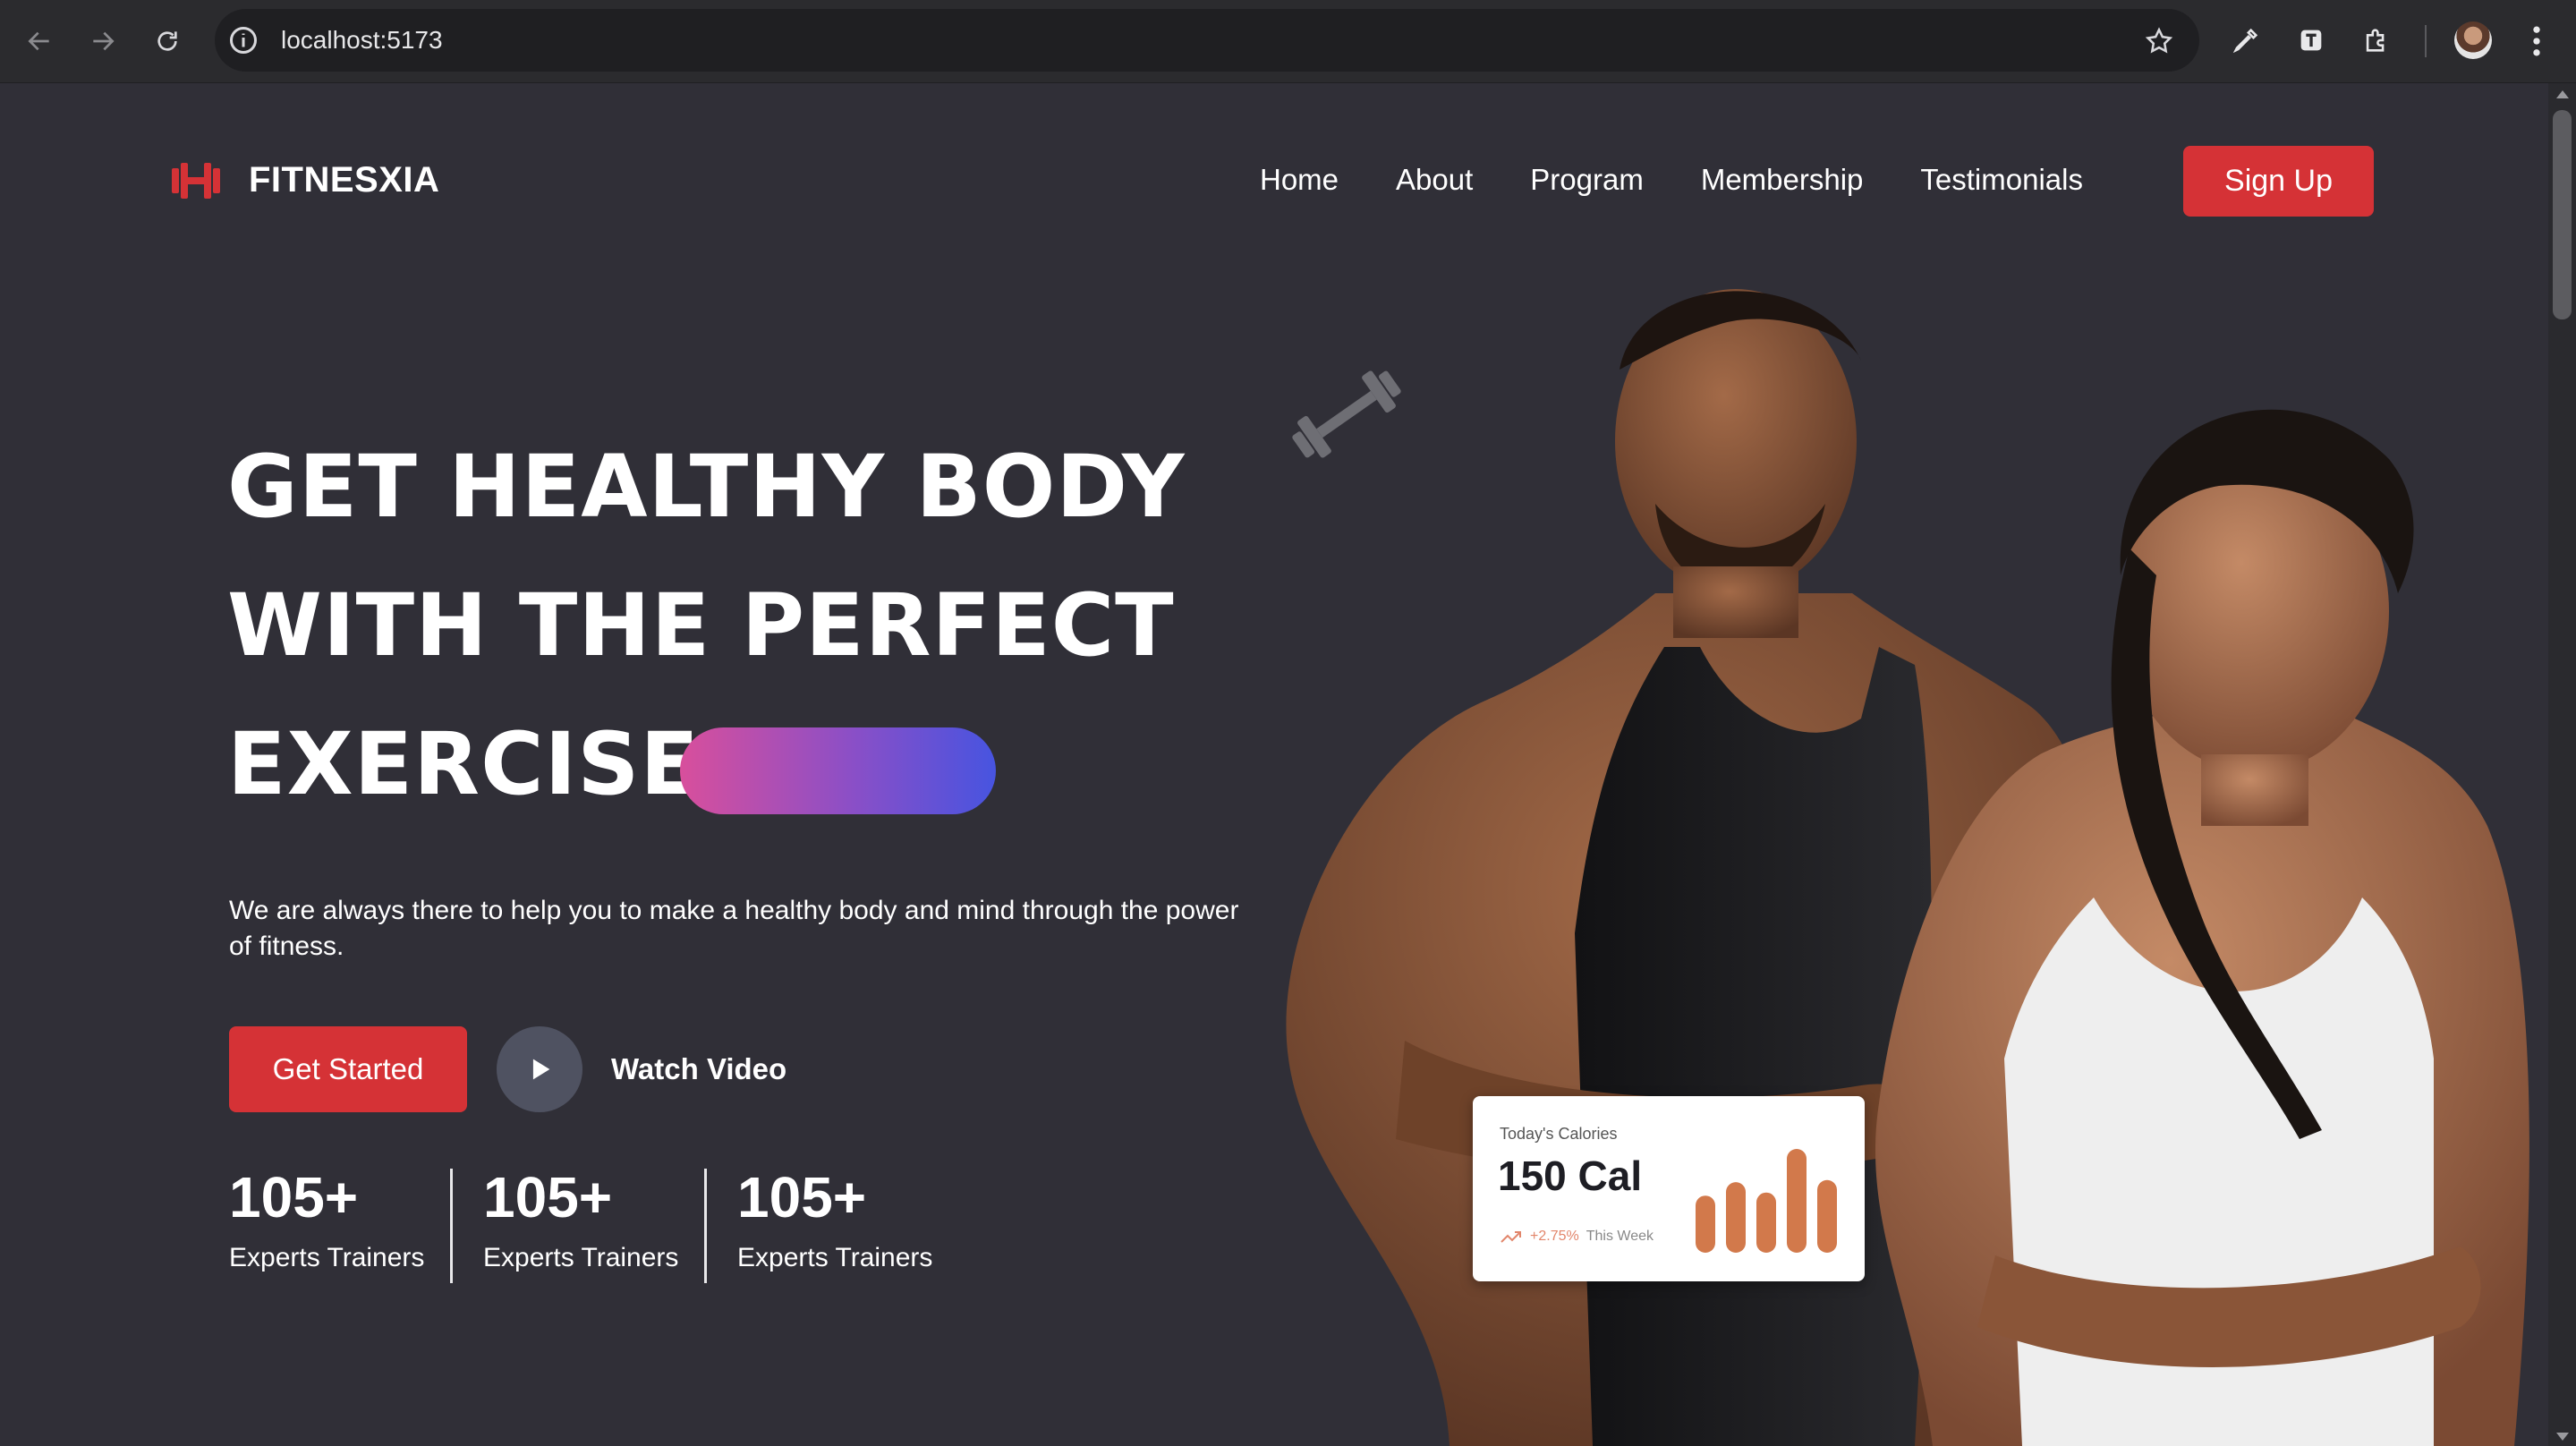 The height and width of the screenshot is (1446, 2576). I want to click on browser-toolbar: localhost:5173, so click(1288, 41).